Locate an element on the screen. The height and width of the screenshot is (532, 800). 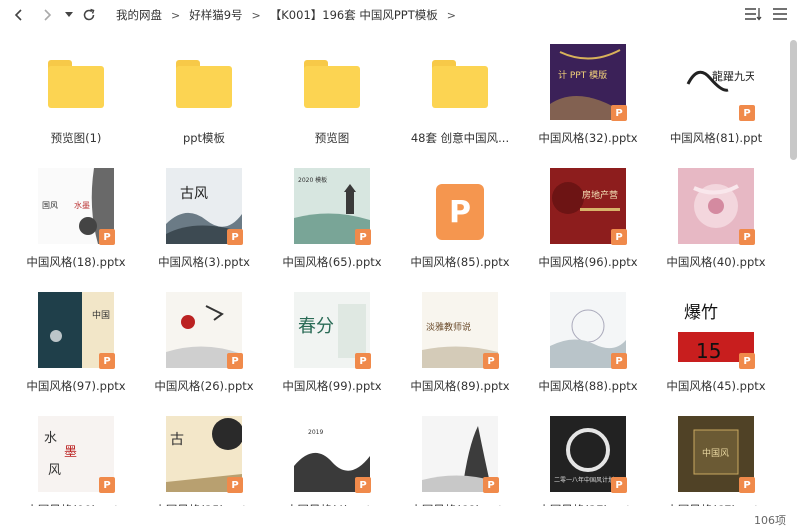
file-item: 2019 P 中国风格(4).pptx is located at coordinates (332, 455).